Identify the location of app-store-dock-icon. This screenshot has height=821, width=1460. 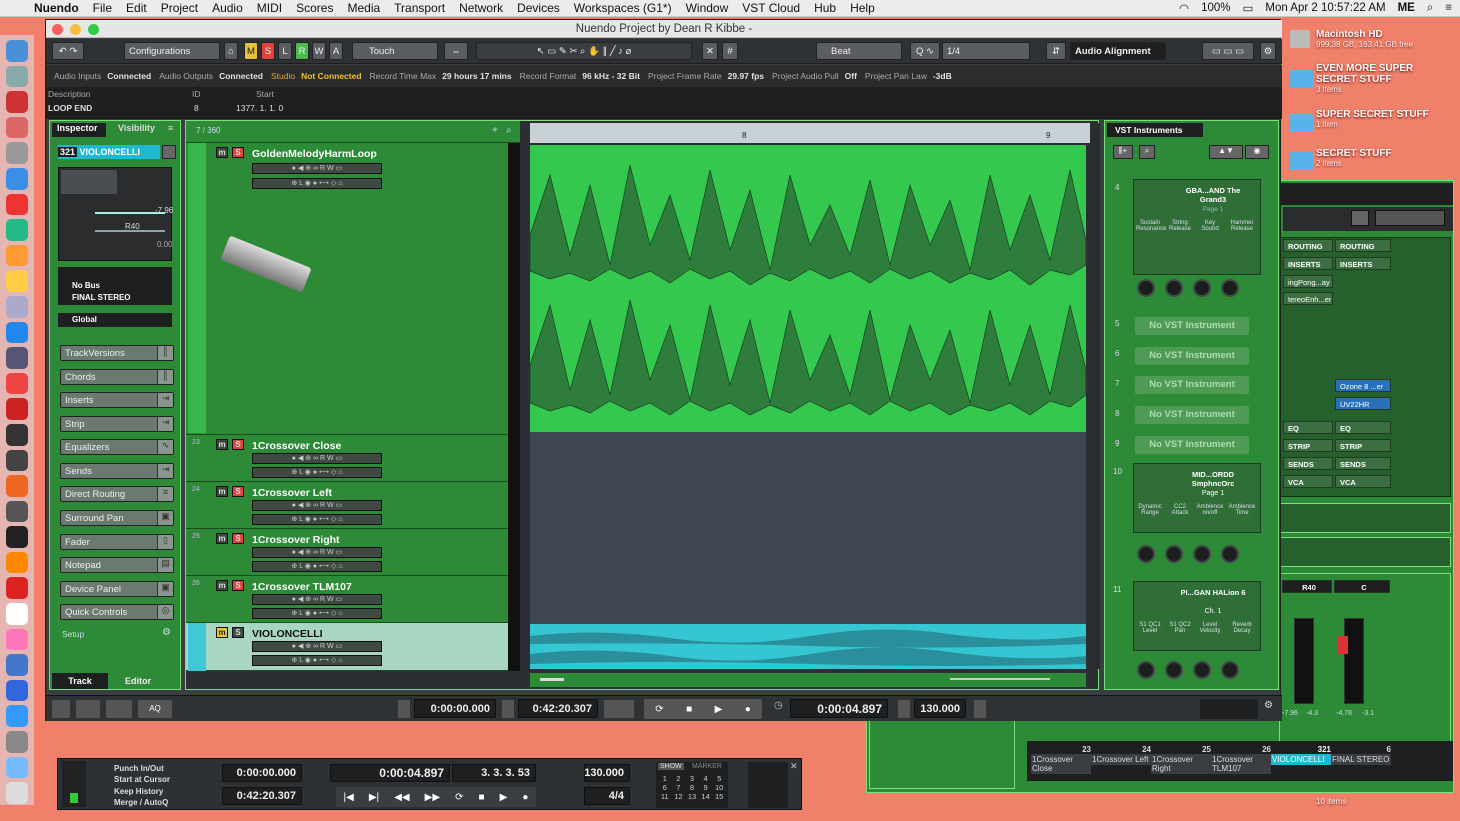
(17, 716).